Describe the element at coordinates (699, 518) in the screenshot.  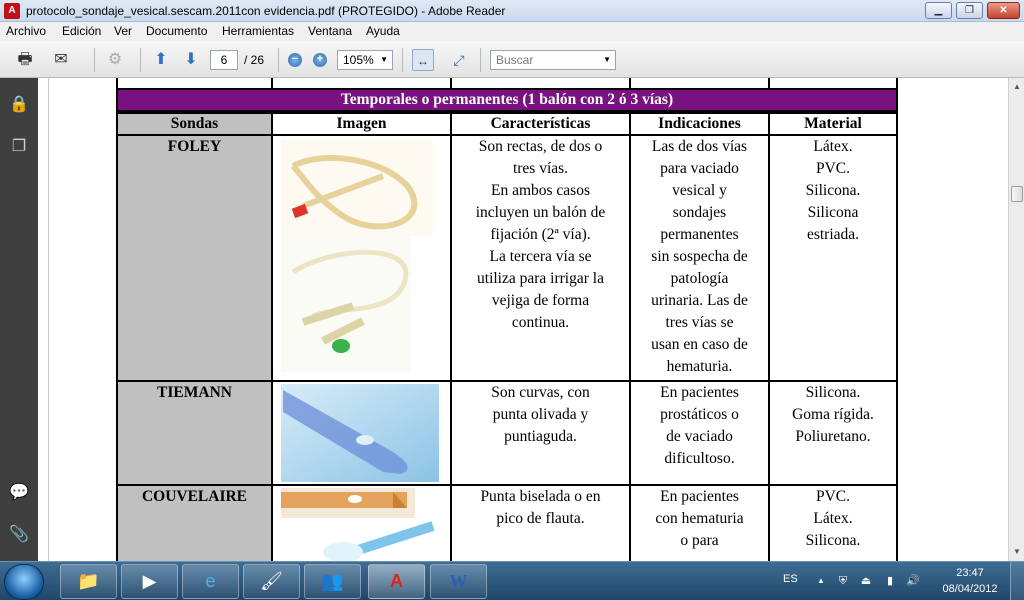
I see `text-line: con hematuria` at that location.